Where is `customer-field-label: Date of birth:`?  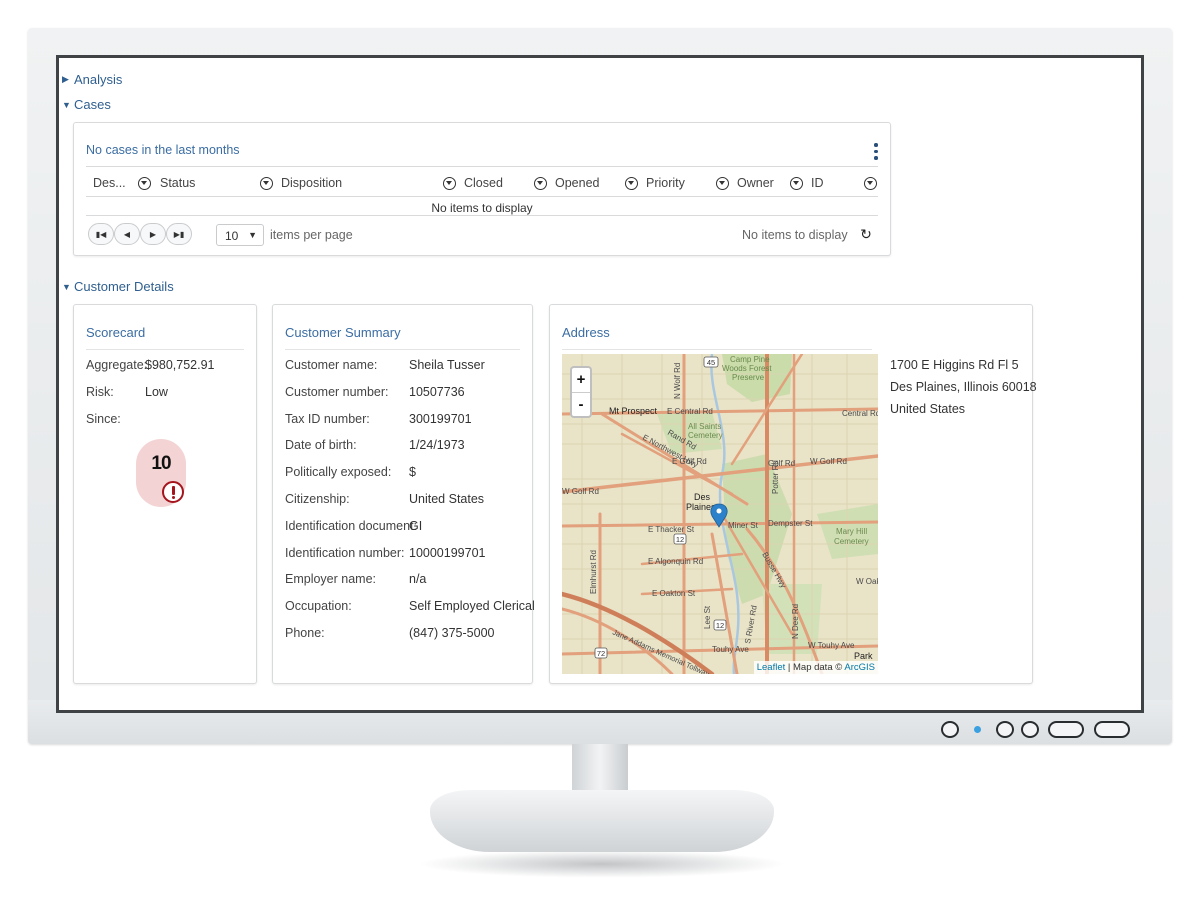
customer-field-label: Date of birth: is located at coordinates (321, 445).